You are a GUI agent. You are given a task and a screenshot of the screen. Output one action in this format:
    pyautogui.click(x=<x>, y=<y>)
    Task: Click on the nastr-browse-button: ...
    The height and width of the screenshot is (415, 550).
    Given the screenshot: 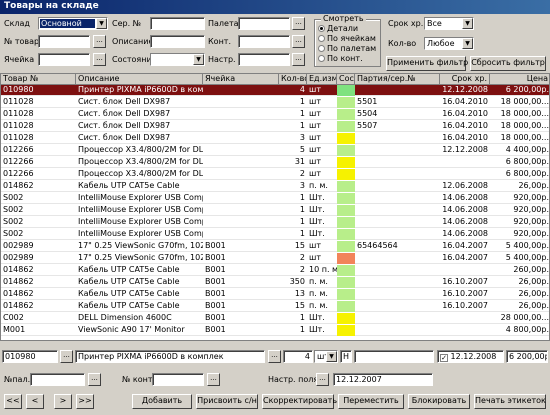 What is the action you would take?
    pyautogui.click(x=298, y=59)
    